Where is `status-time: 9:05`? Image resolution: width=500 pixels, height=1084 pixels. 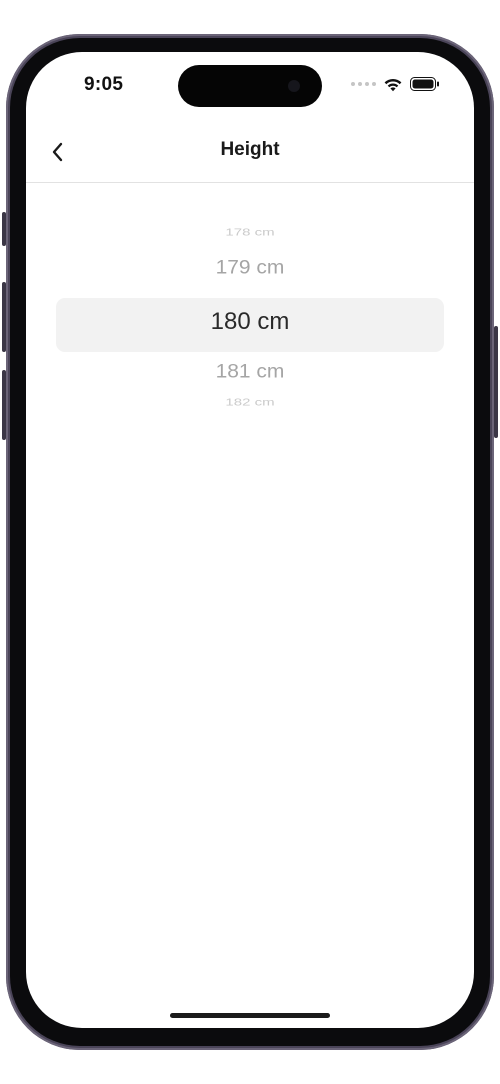
status-time: 9:05 is located at coordinates (104, 84).